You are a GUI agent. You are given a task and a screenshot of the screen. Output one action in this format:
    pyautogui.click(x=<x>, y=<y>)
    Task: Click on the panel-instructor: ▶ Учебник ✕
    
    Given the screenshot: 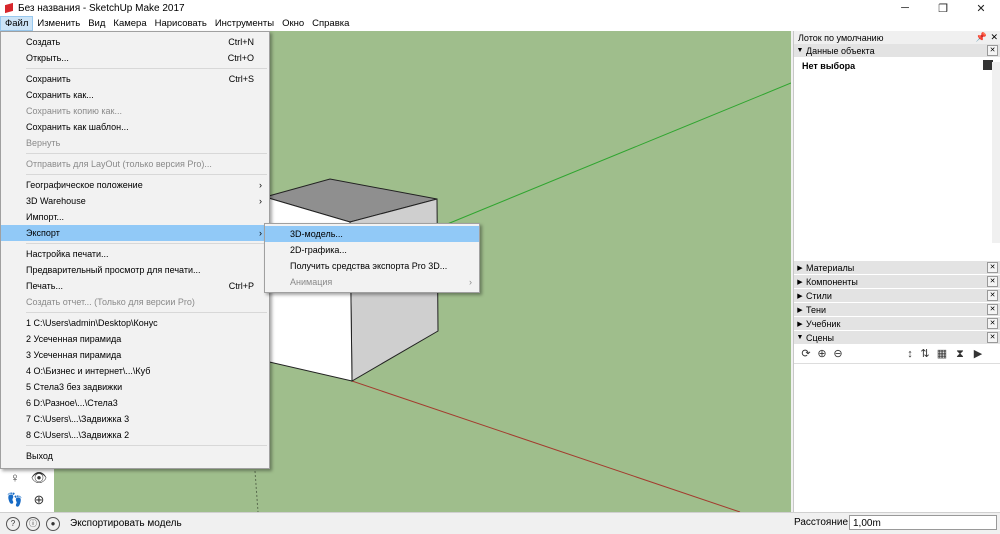 What is the action you would take?
    pyautogui.click(x=897, y=324)
    